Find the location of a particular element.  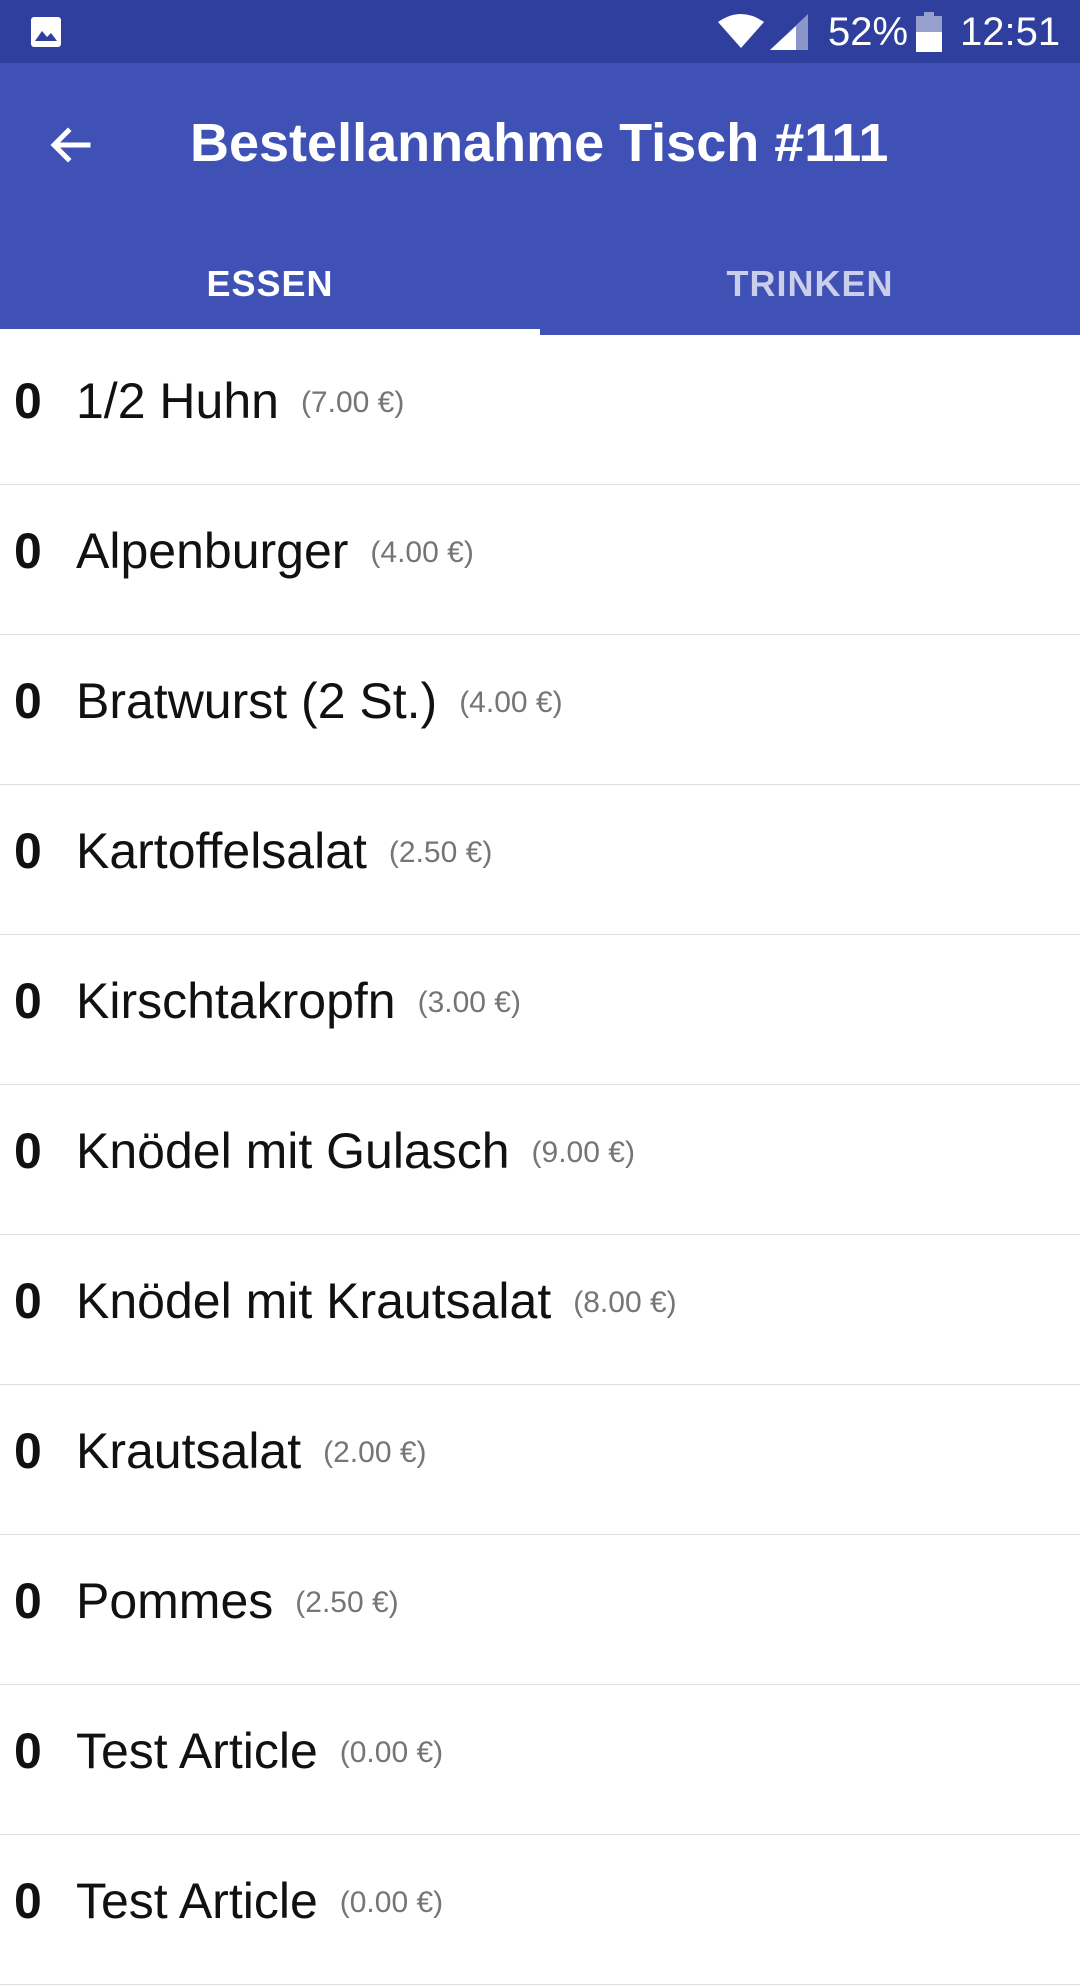

list-item: 0 1/2 Huhn (7.00 €) is located at coordinates (540, 410).